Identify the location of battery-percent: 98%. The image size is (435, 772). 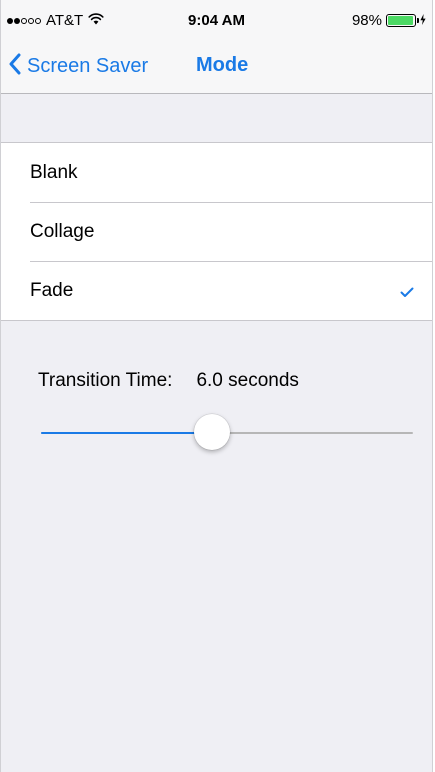
(366, 20).